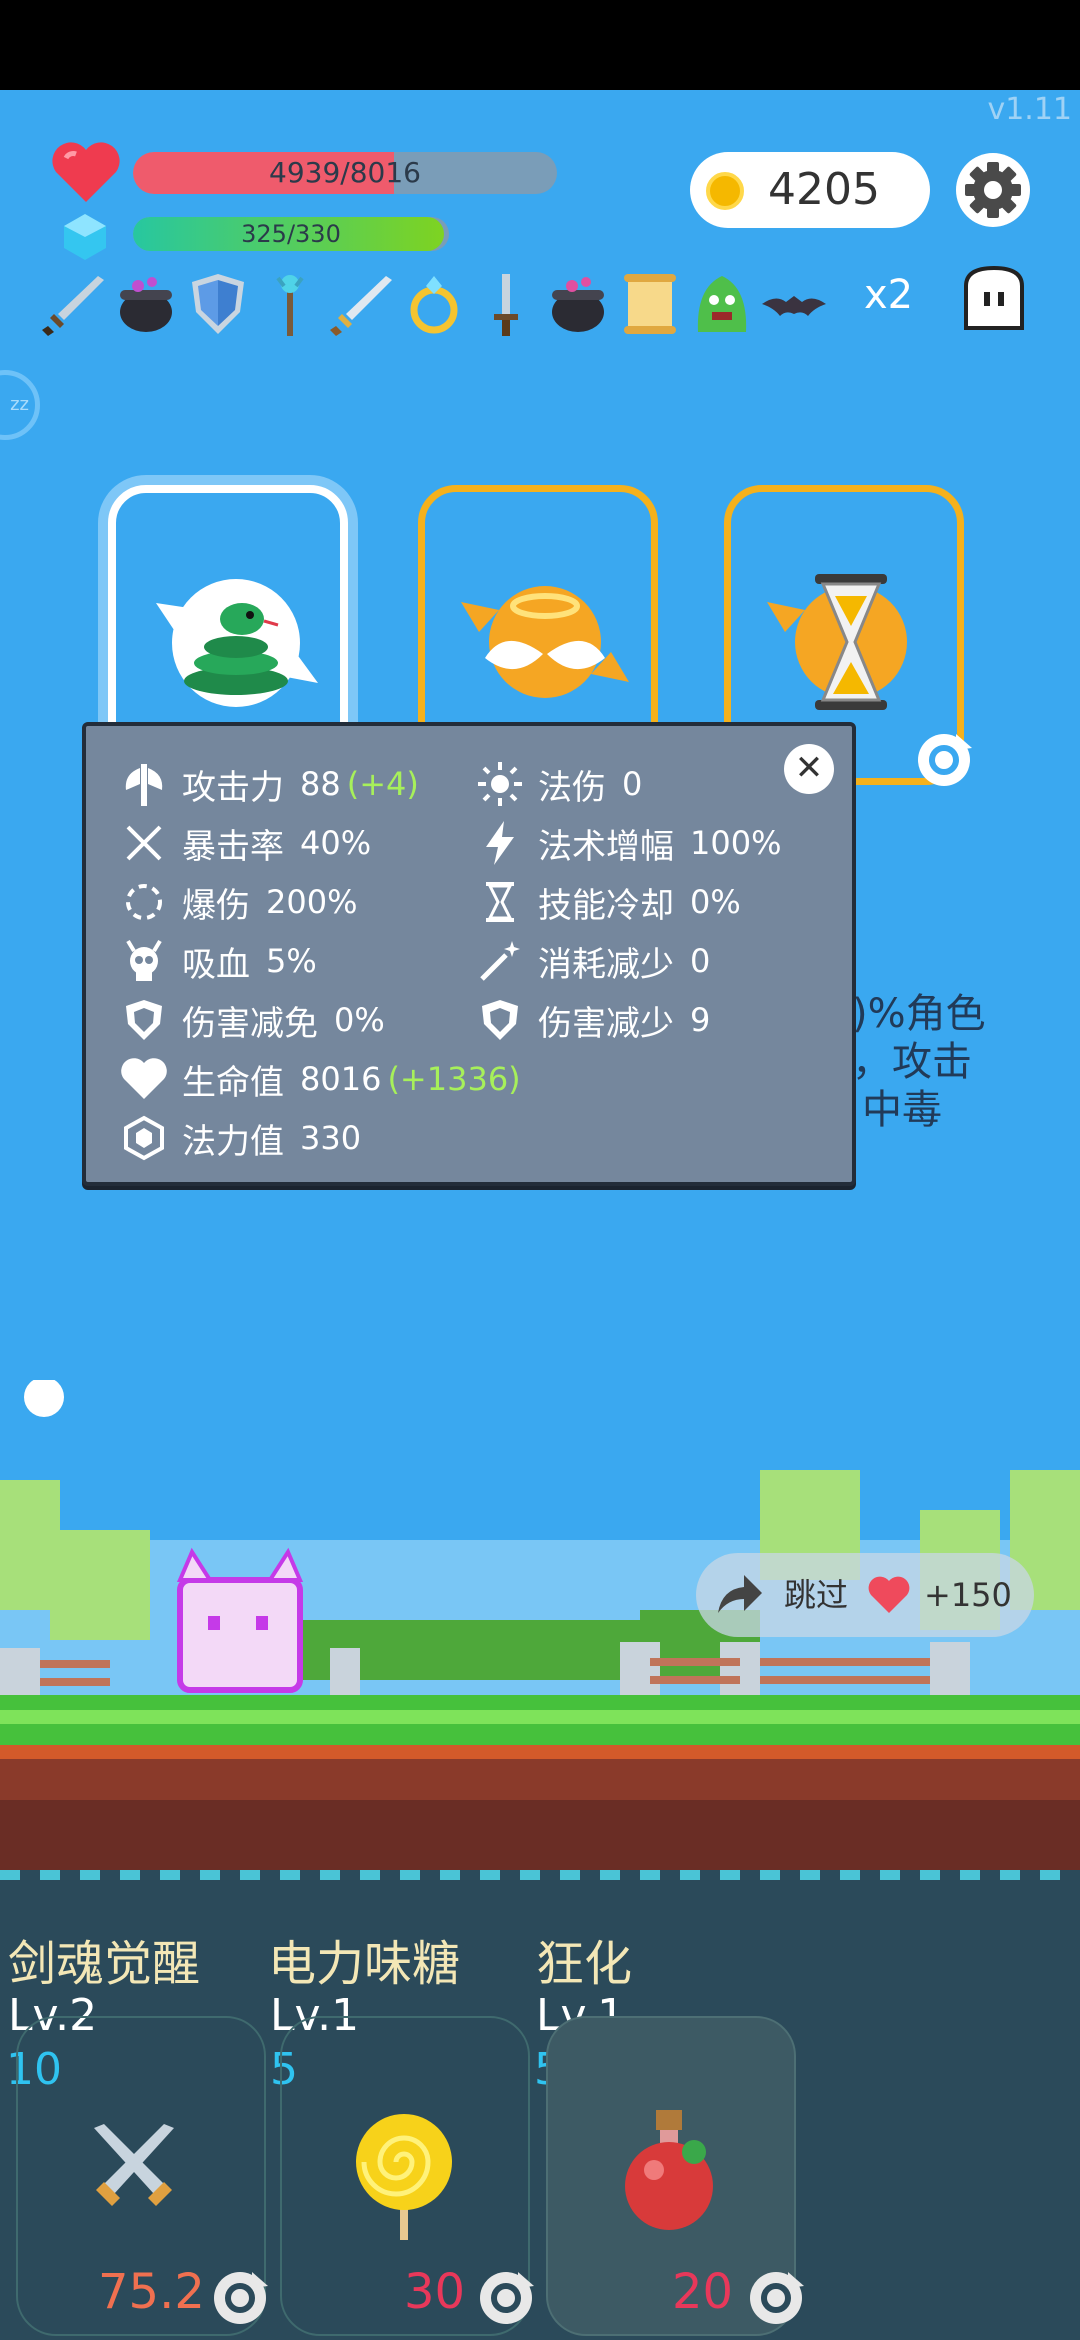 Image resolution: width=1080 pixels, height=2340 pixels. What do you see at coordinates (703, 2292) in the screenshot?
I see `skill-cooldown: 20` at bounding box center [703, 2292].